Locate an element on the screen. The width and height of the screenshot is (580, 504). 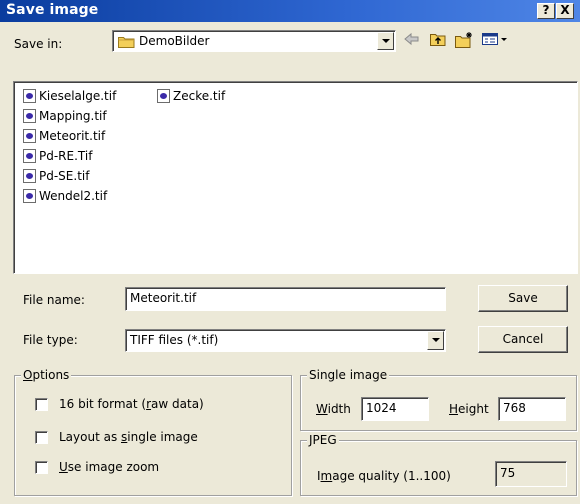
height-input: 768 is located at coordinates (532, 409).